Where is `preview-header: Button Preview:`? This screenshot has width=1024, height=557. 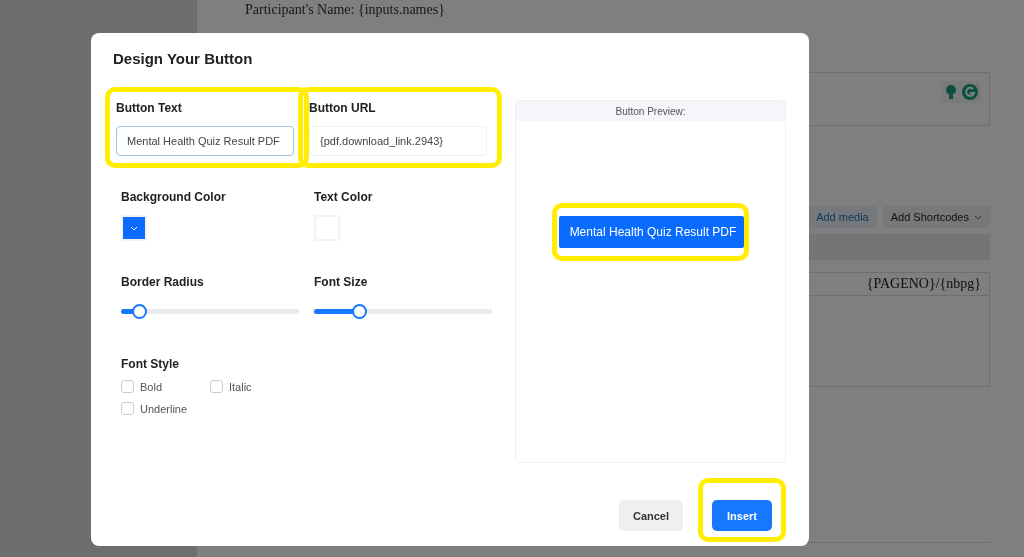
preview-header: Button Preview: is located at coordinates (650, 111).